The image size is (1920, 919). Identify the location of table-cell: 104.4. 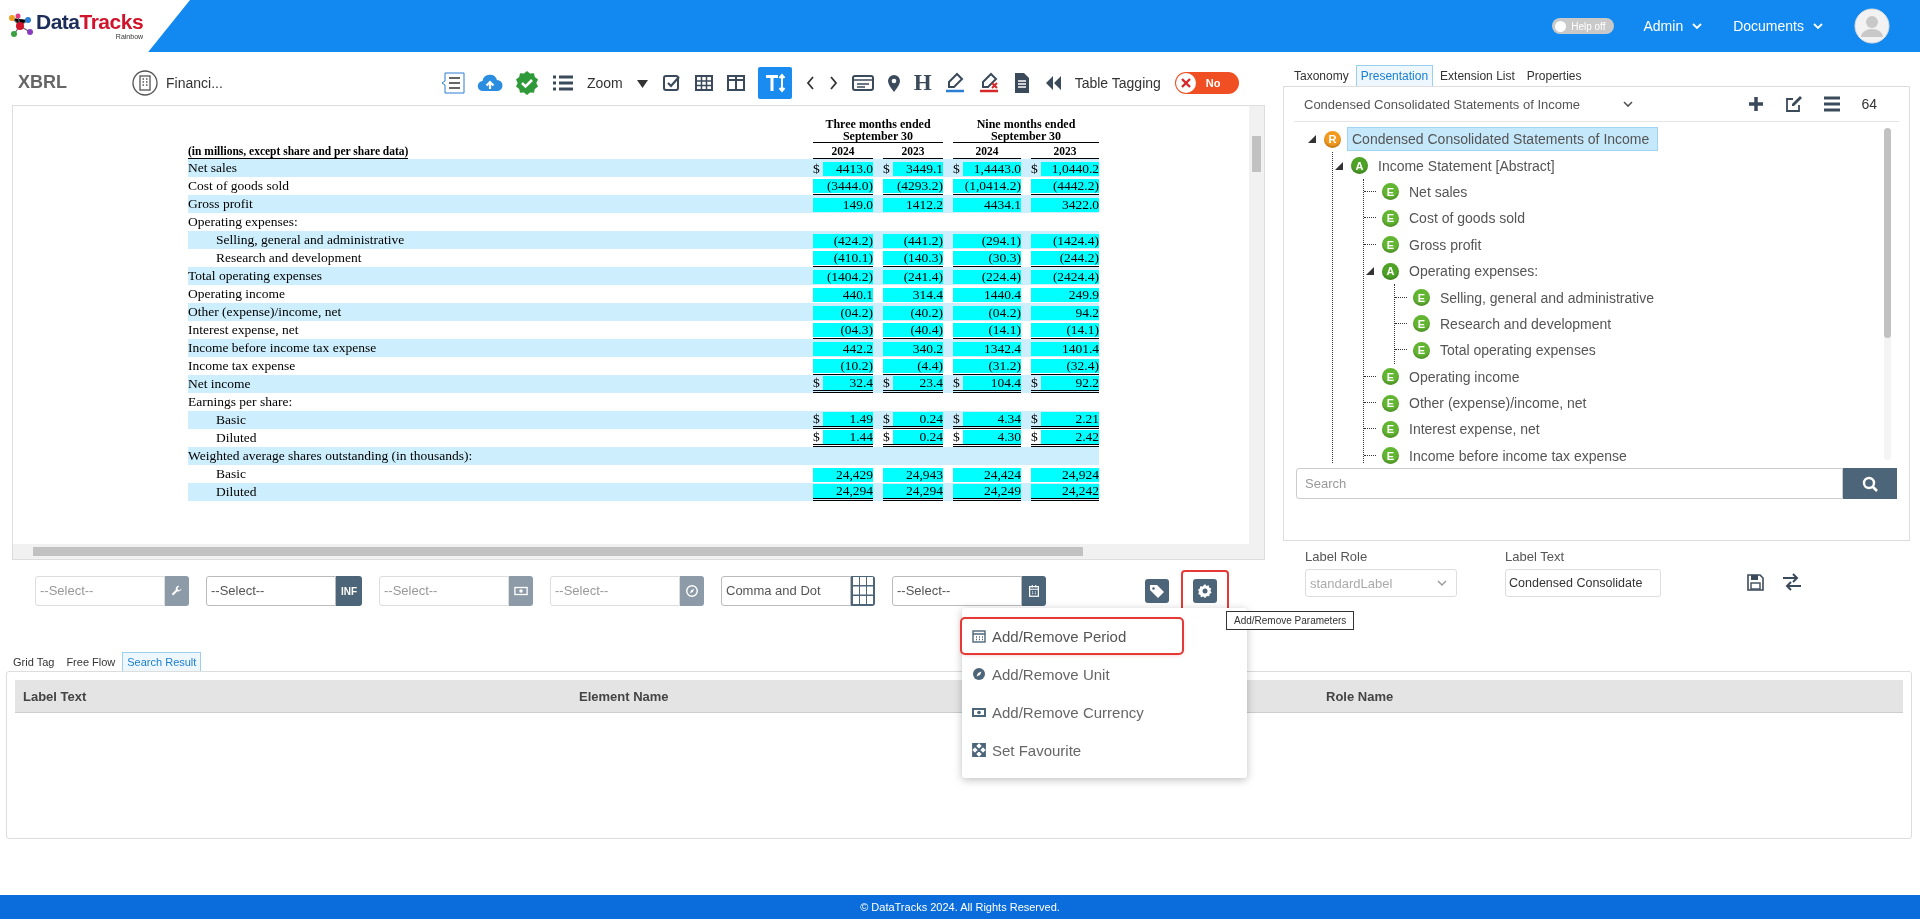
(991, 383).